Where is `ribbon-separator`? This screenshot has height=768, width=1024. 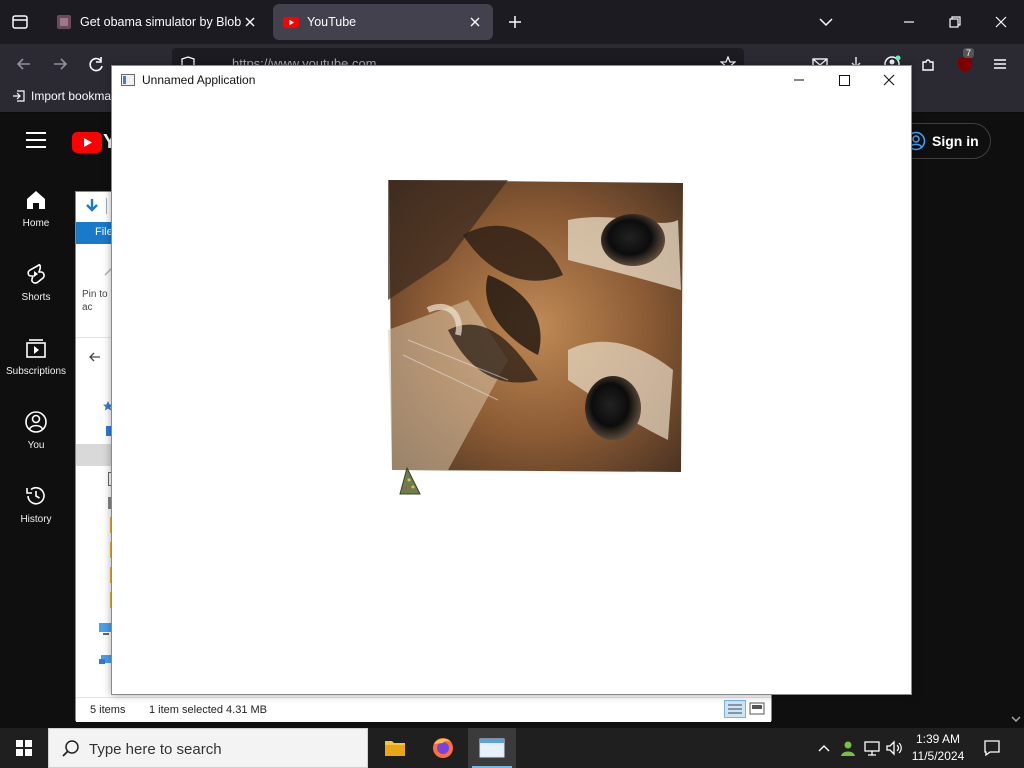
ribbon-separator is located at coordinates (96, 337).